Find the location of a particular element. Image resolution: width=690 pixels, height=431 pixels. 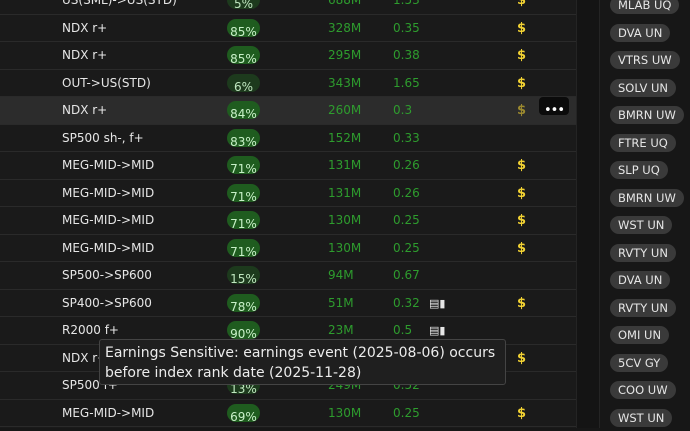

table-row: 09-19MEG-MID->MID71%130M0.25$ is located at coordinates (288, 221).